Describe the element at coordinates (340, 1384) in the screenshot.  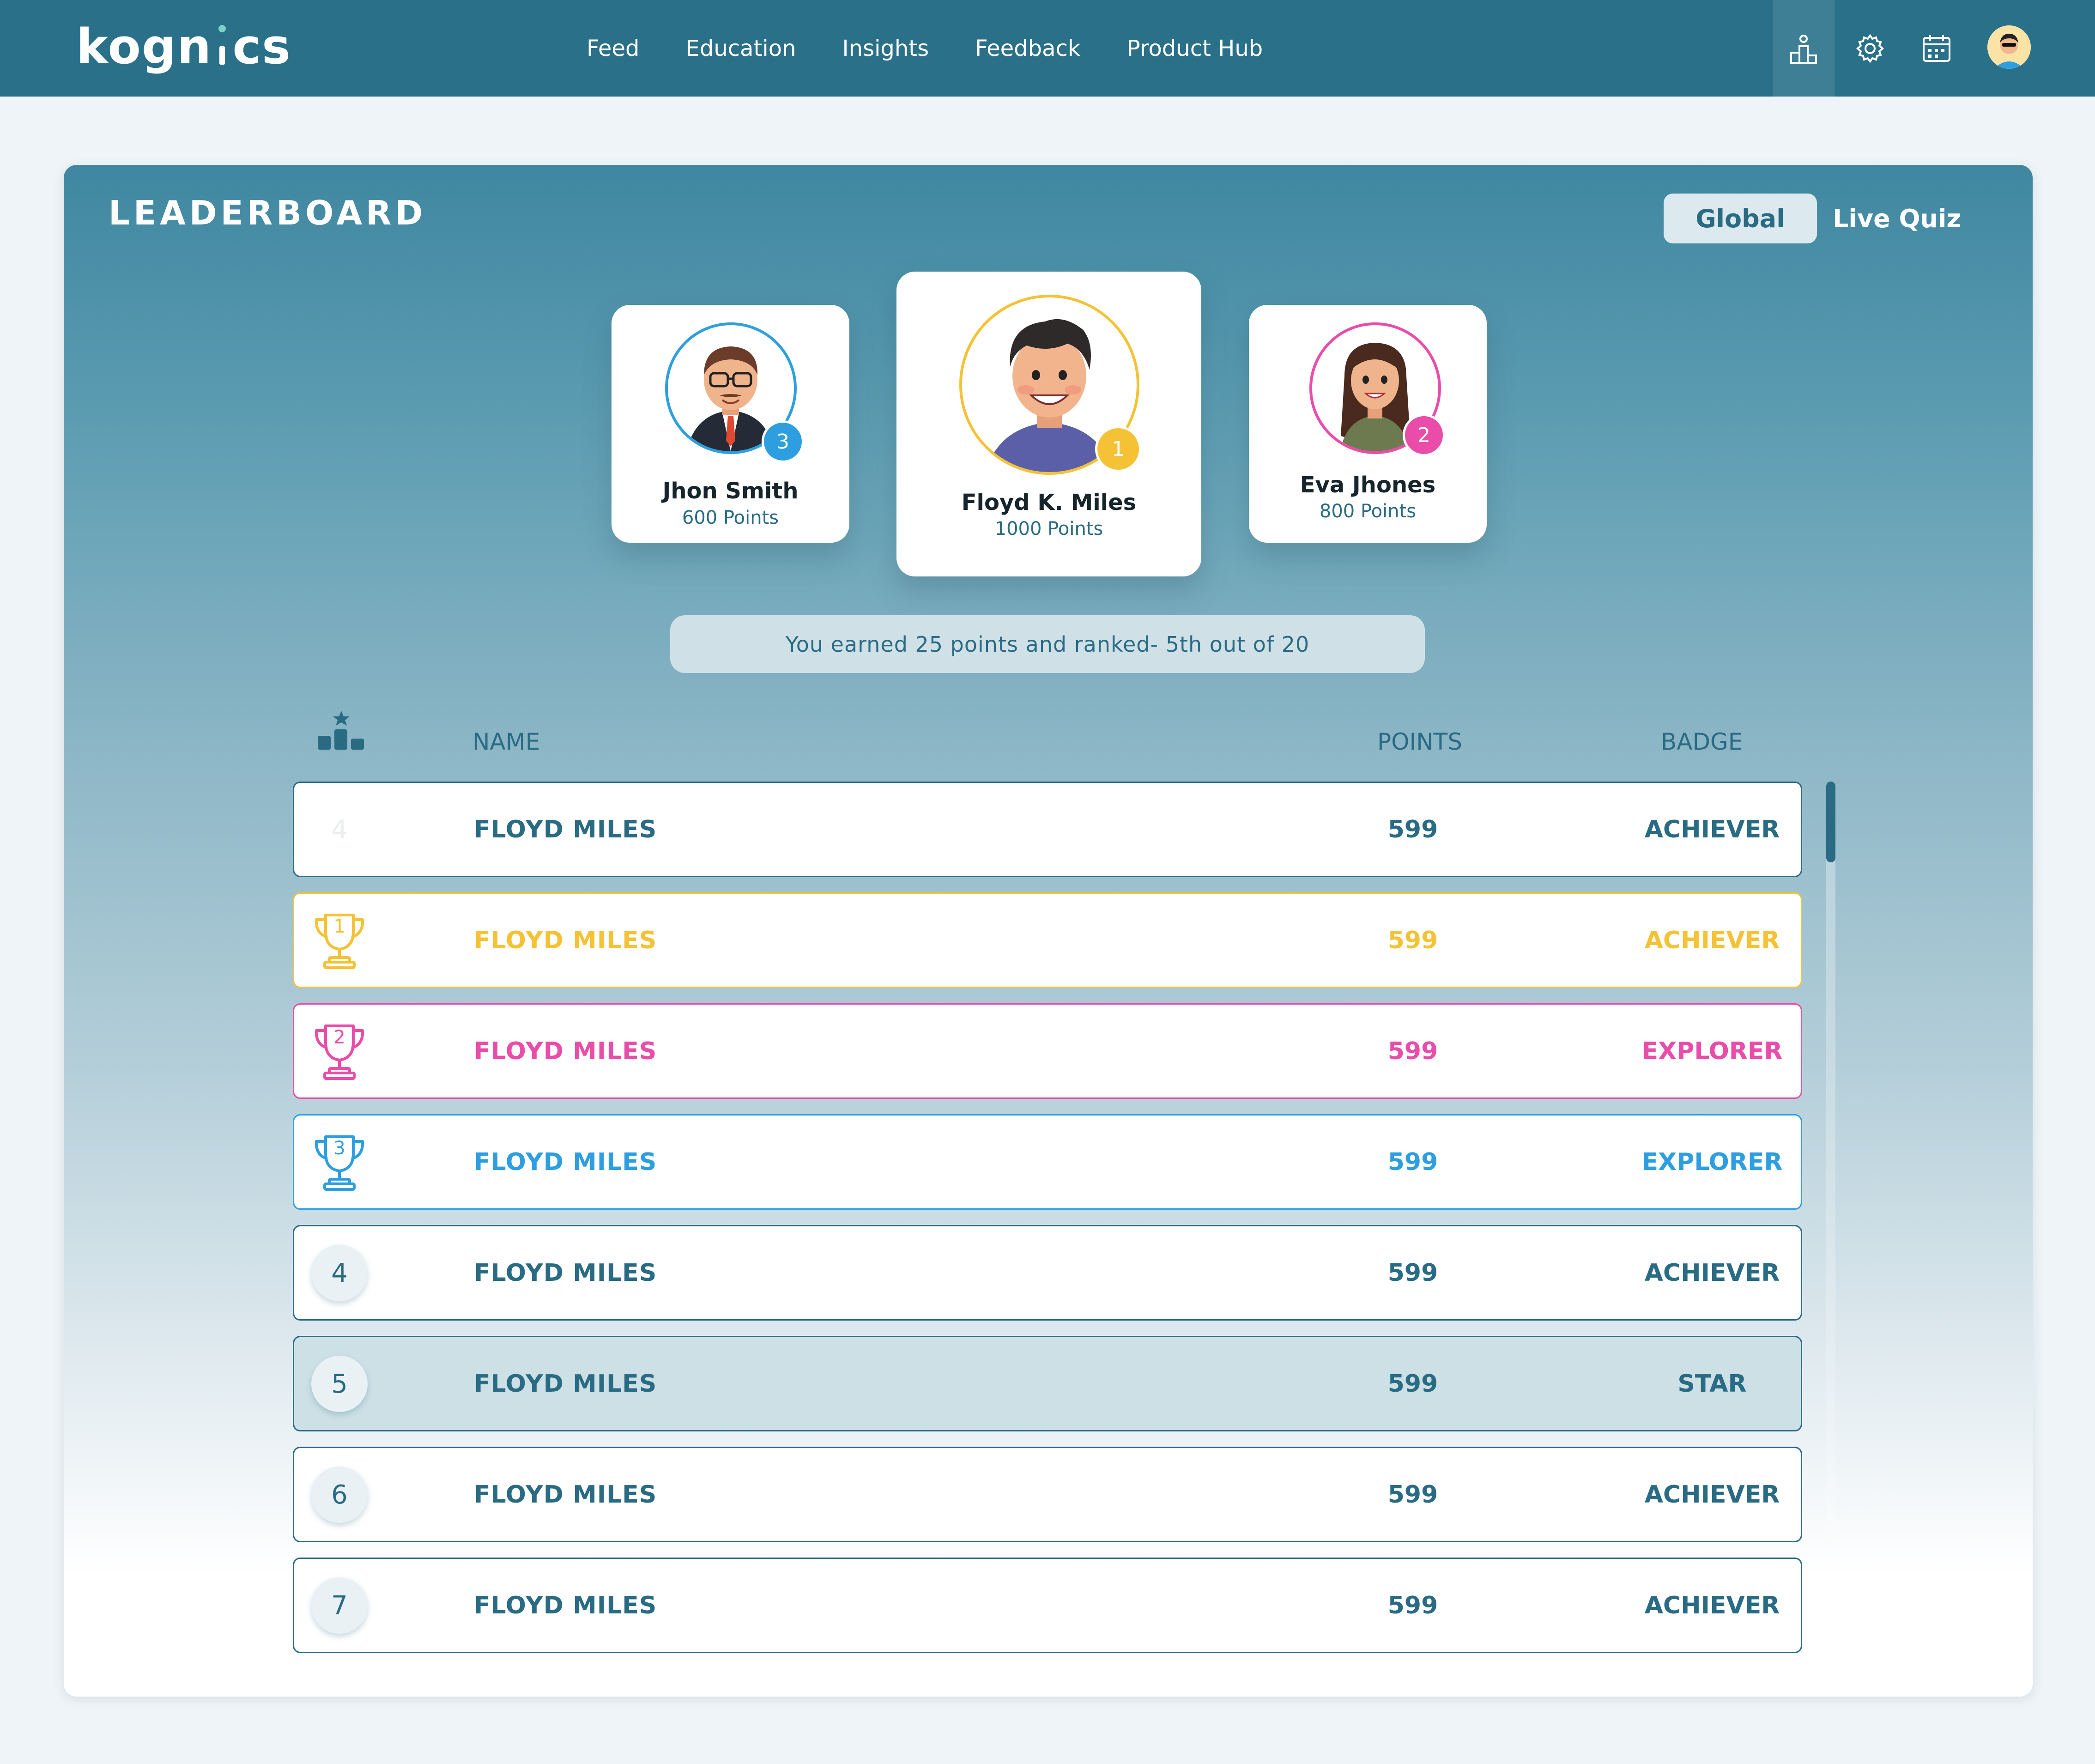
I see `row-rank-number: 5` at that location.